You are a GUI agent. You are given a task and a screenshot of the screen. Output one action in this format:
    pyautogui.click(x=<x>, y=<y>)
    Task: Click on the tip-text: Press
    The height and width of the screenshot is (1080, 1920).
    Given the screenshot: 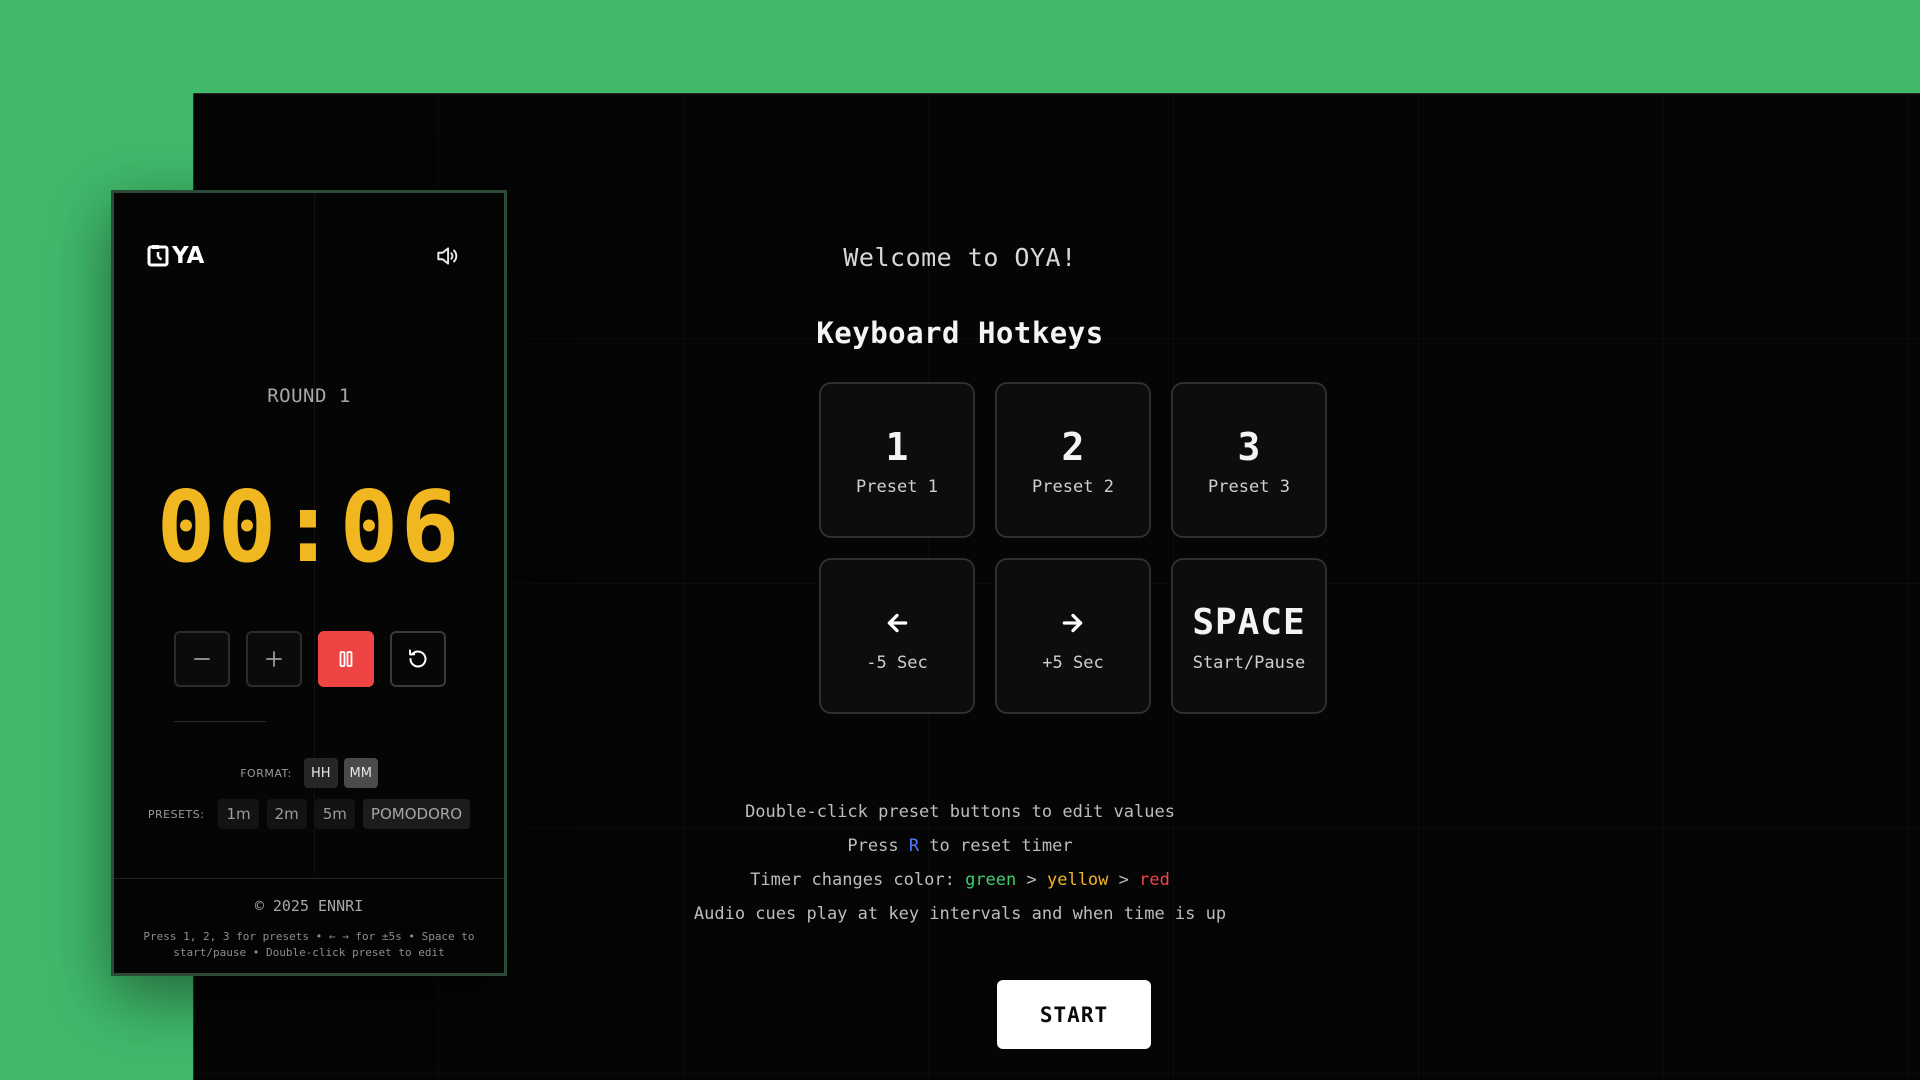 What is the action you would take?
    pyautogui.click(x=878, y=846)
    